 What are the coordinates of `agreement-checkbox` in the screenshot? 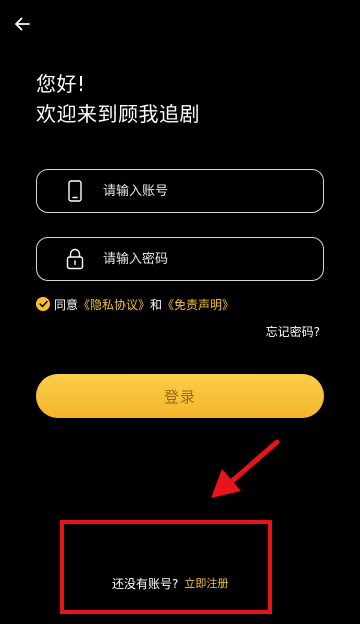 It's located at (43, 304).